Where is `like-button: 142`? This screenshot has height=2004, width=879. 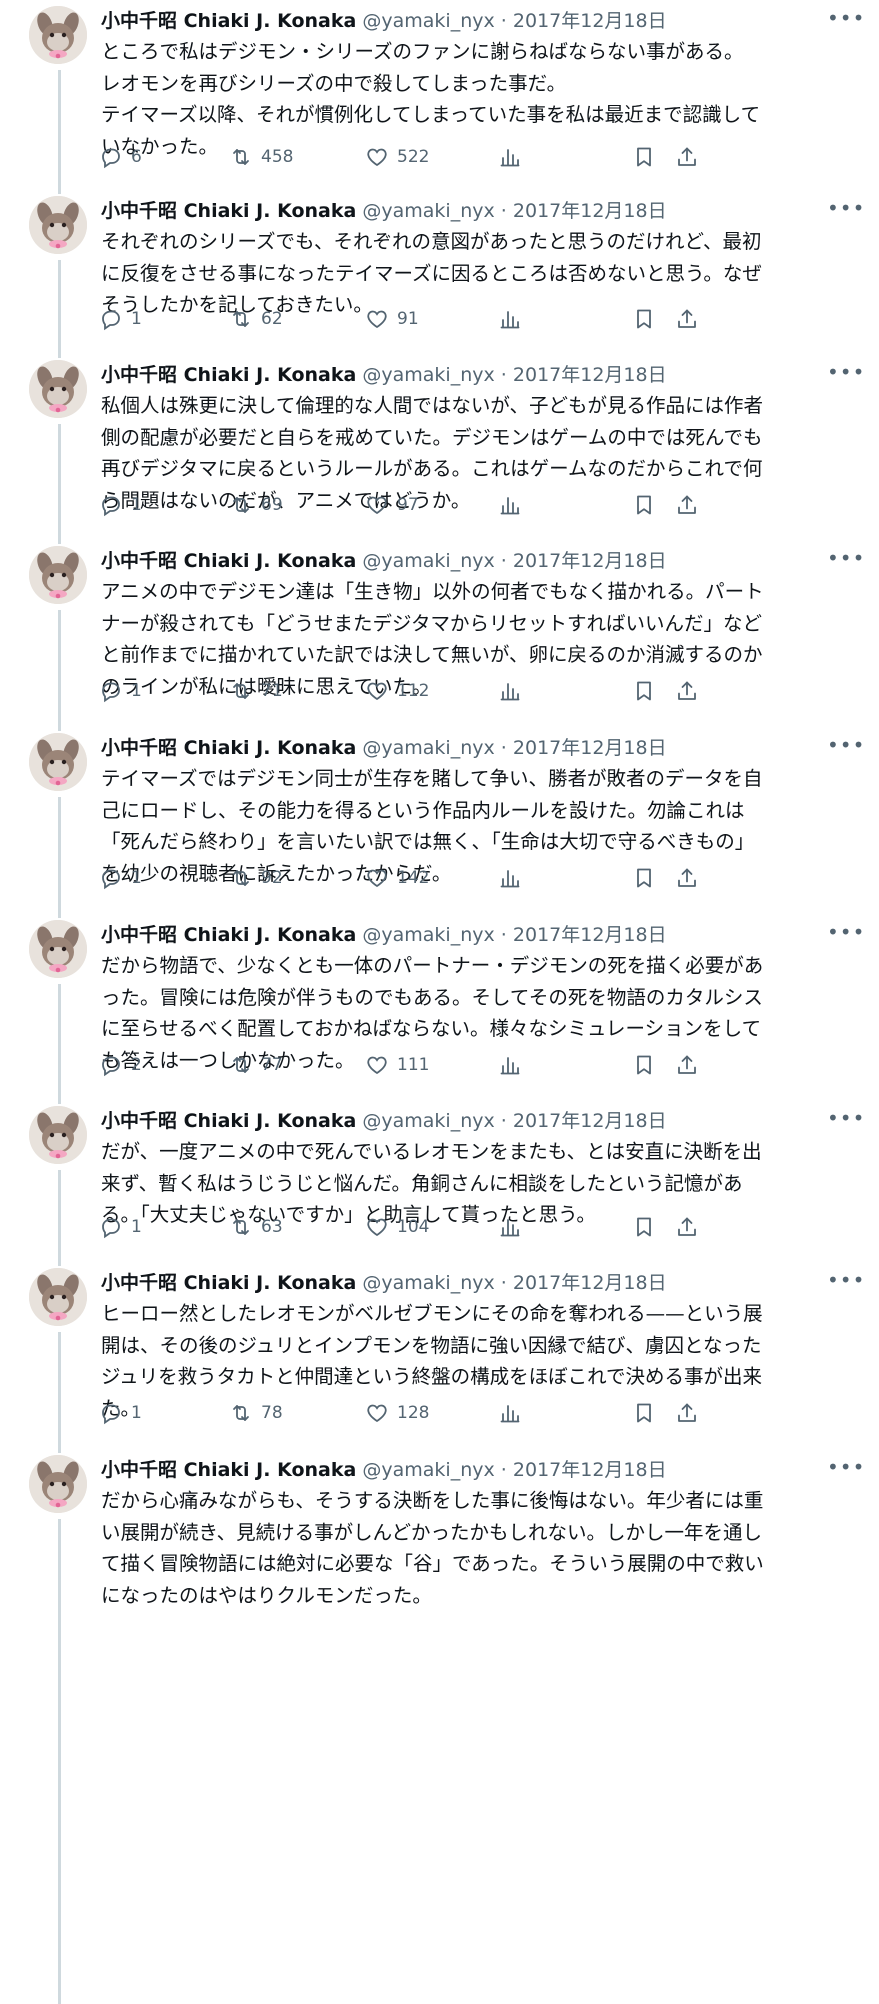
like-button: 142 is located at coordinates (397, 878).